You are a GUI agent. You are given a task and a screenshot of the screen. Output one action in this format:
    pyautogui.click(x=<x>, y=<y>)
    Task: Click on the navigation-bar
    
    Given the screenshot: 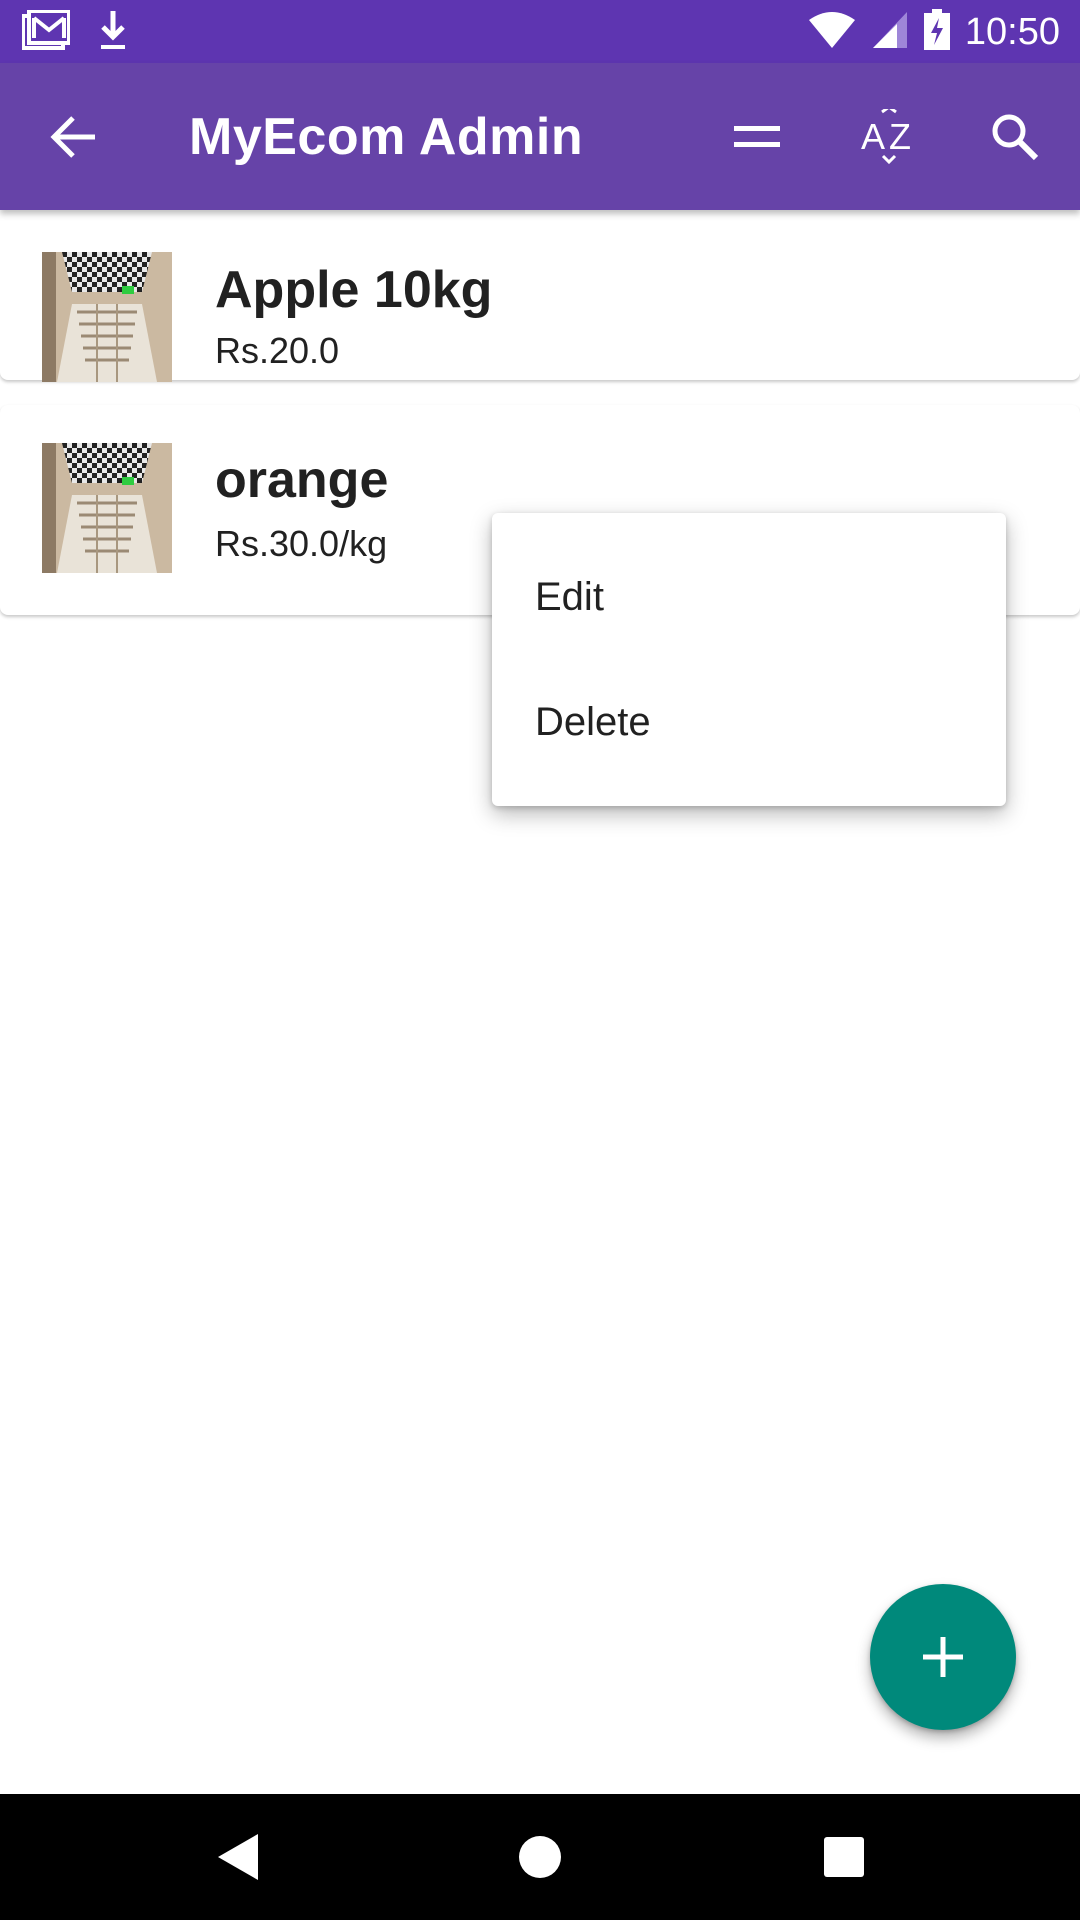 What is the action you would take?
    pyautogui.click(x=540, y=1857)
    